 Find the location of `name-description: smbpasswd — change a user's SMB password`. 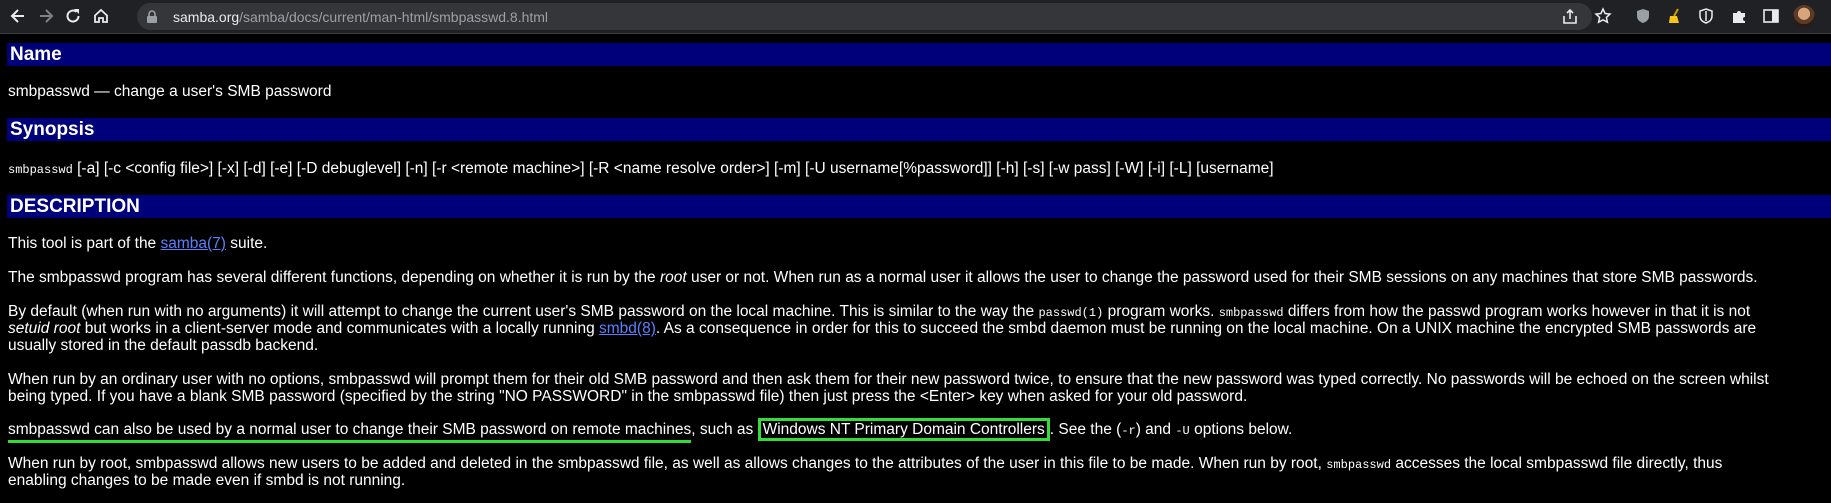

name-description: smbpasswd — change a user's SMB password is located at coordinates (170, 91).